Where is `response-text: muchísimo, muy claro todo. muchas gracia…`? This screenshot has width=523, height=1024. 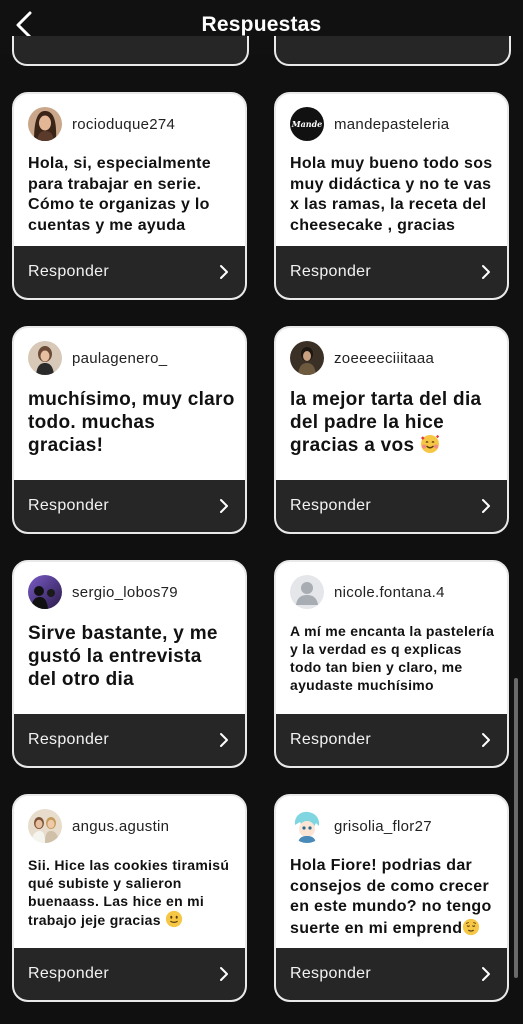 response-text: muchísimo, muy claro todo. muchas gracia… is located at coordinates (131, 422).